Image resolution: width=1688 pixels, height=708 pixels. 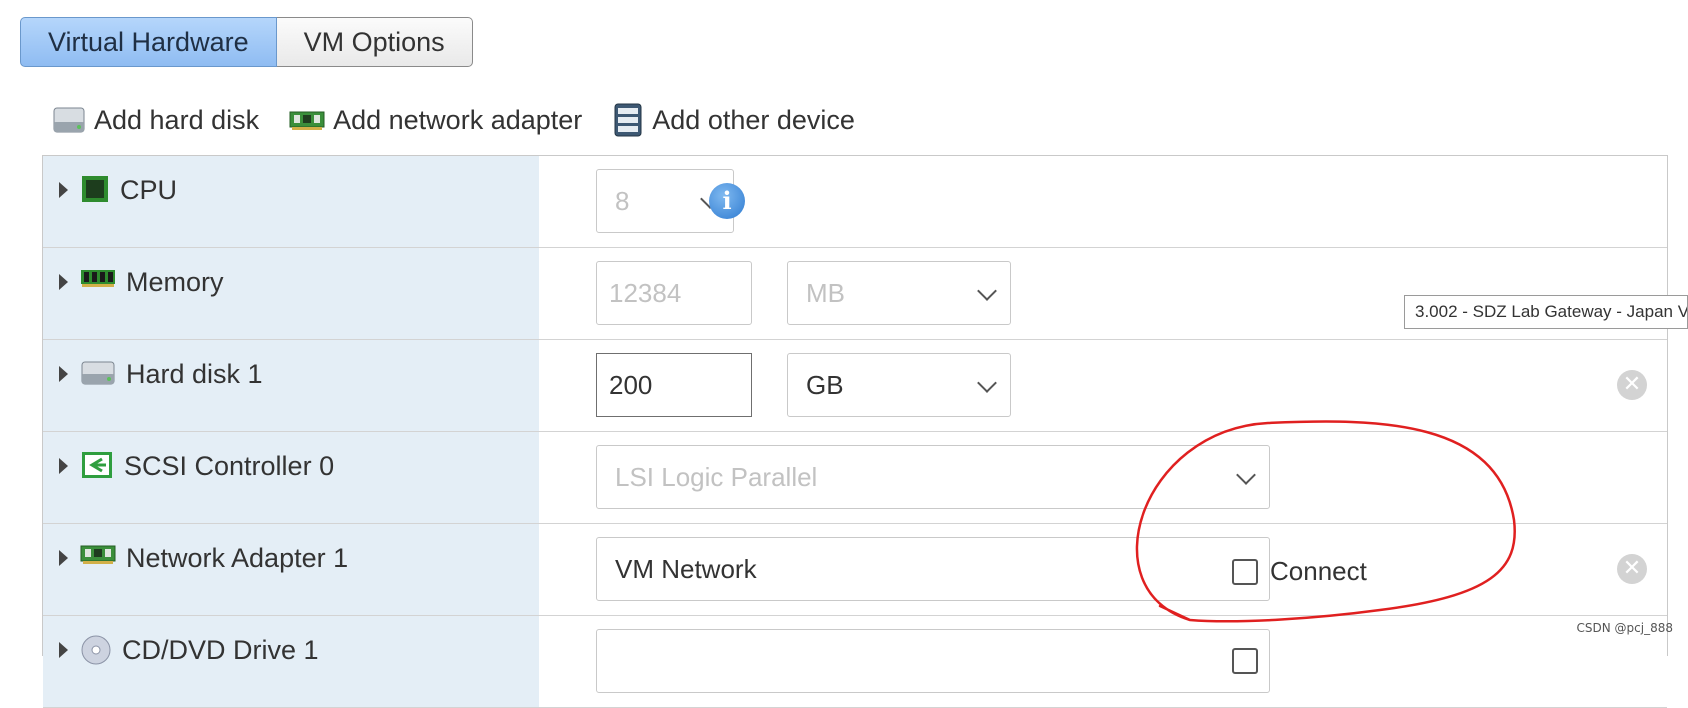 What do you see at coordinates (628, 120) in the screenshot?
I see `other-device-icon` at bounding box center [628, 120].